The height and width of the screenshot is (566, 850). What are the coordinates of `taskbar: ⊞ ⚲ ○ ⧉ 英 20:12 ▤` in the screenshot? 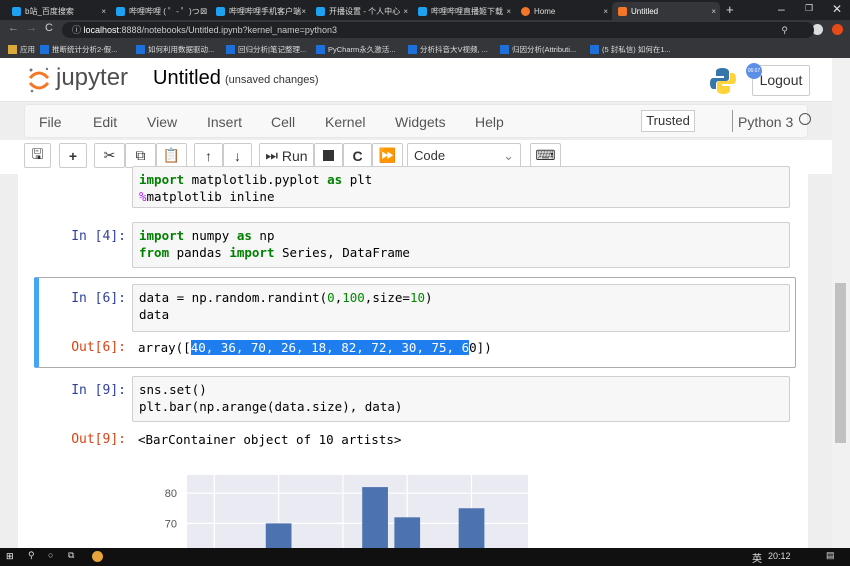 It's located at (425, 557).